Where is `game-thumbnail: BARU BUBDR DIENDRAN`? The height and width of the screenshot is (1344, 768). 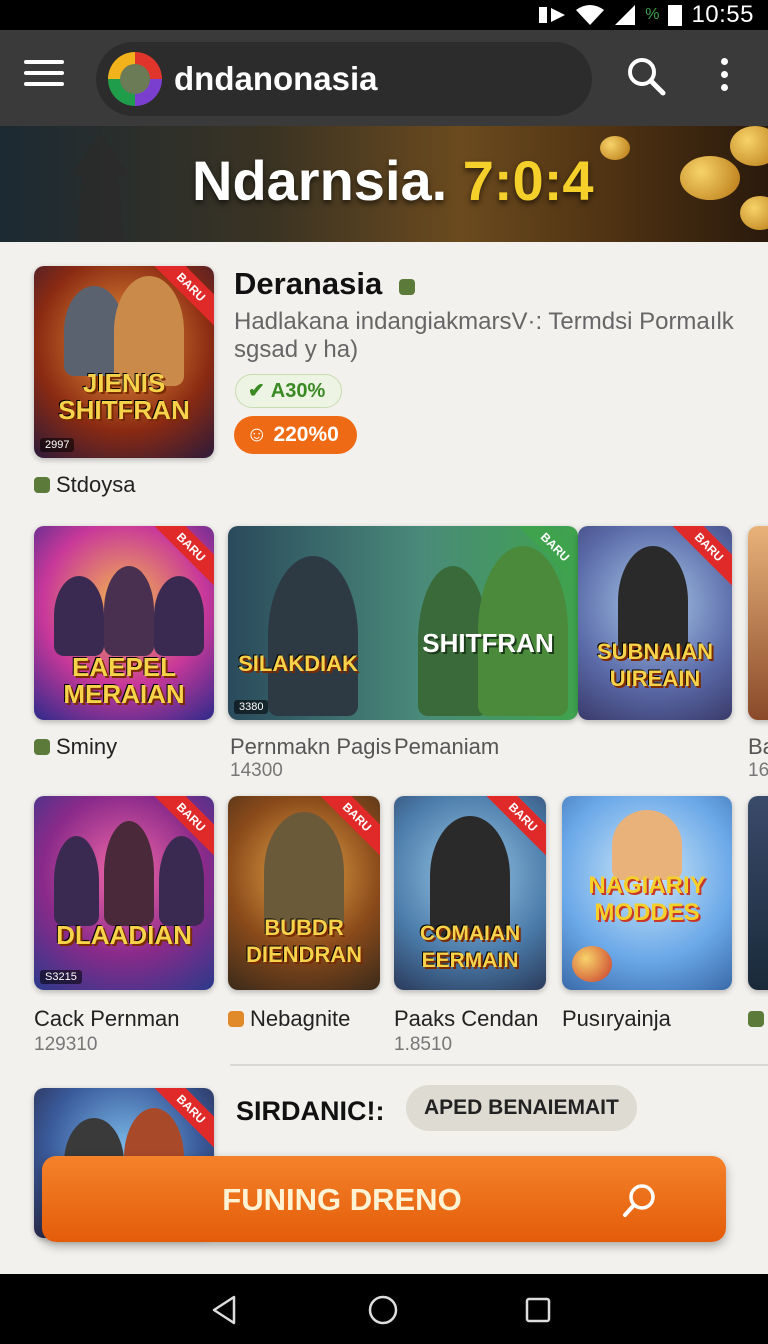 game-thumbnail: BARU BUBDR DIENDRAN is located at coordinates (304, 893).